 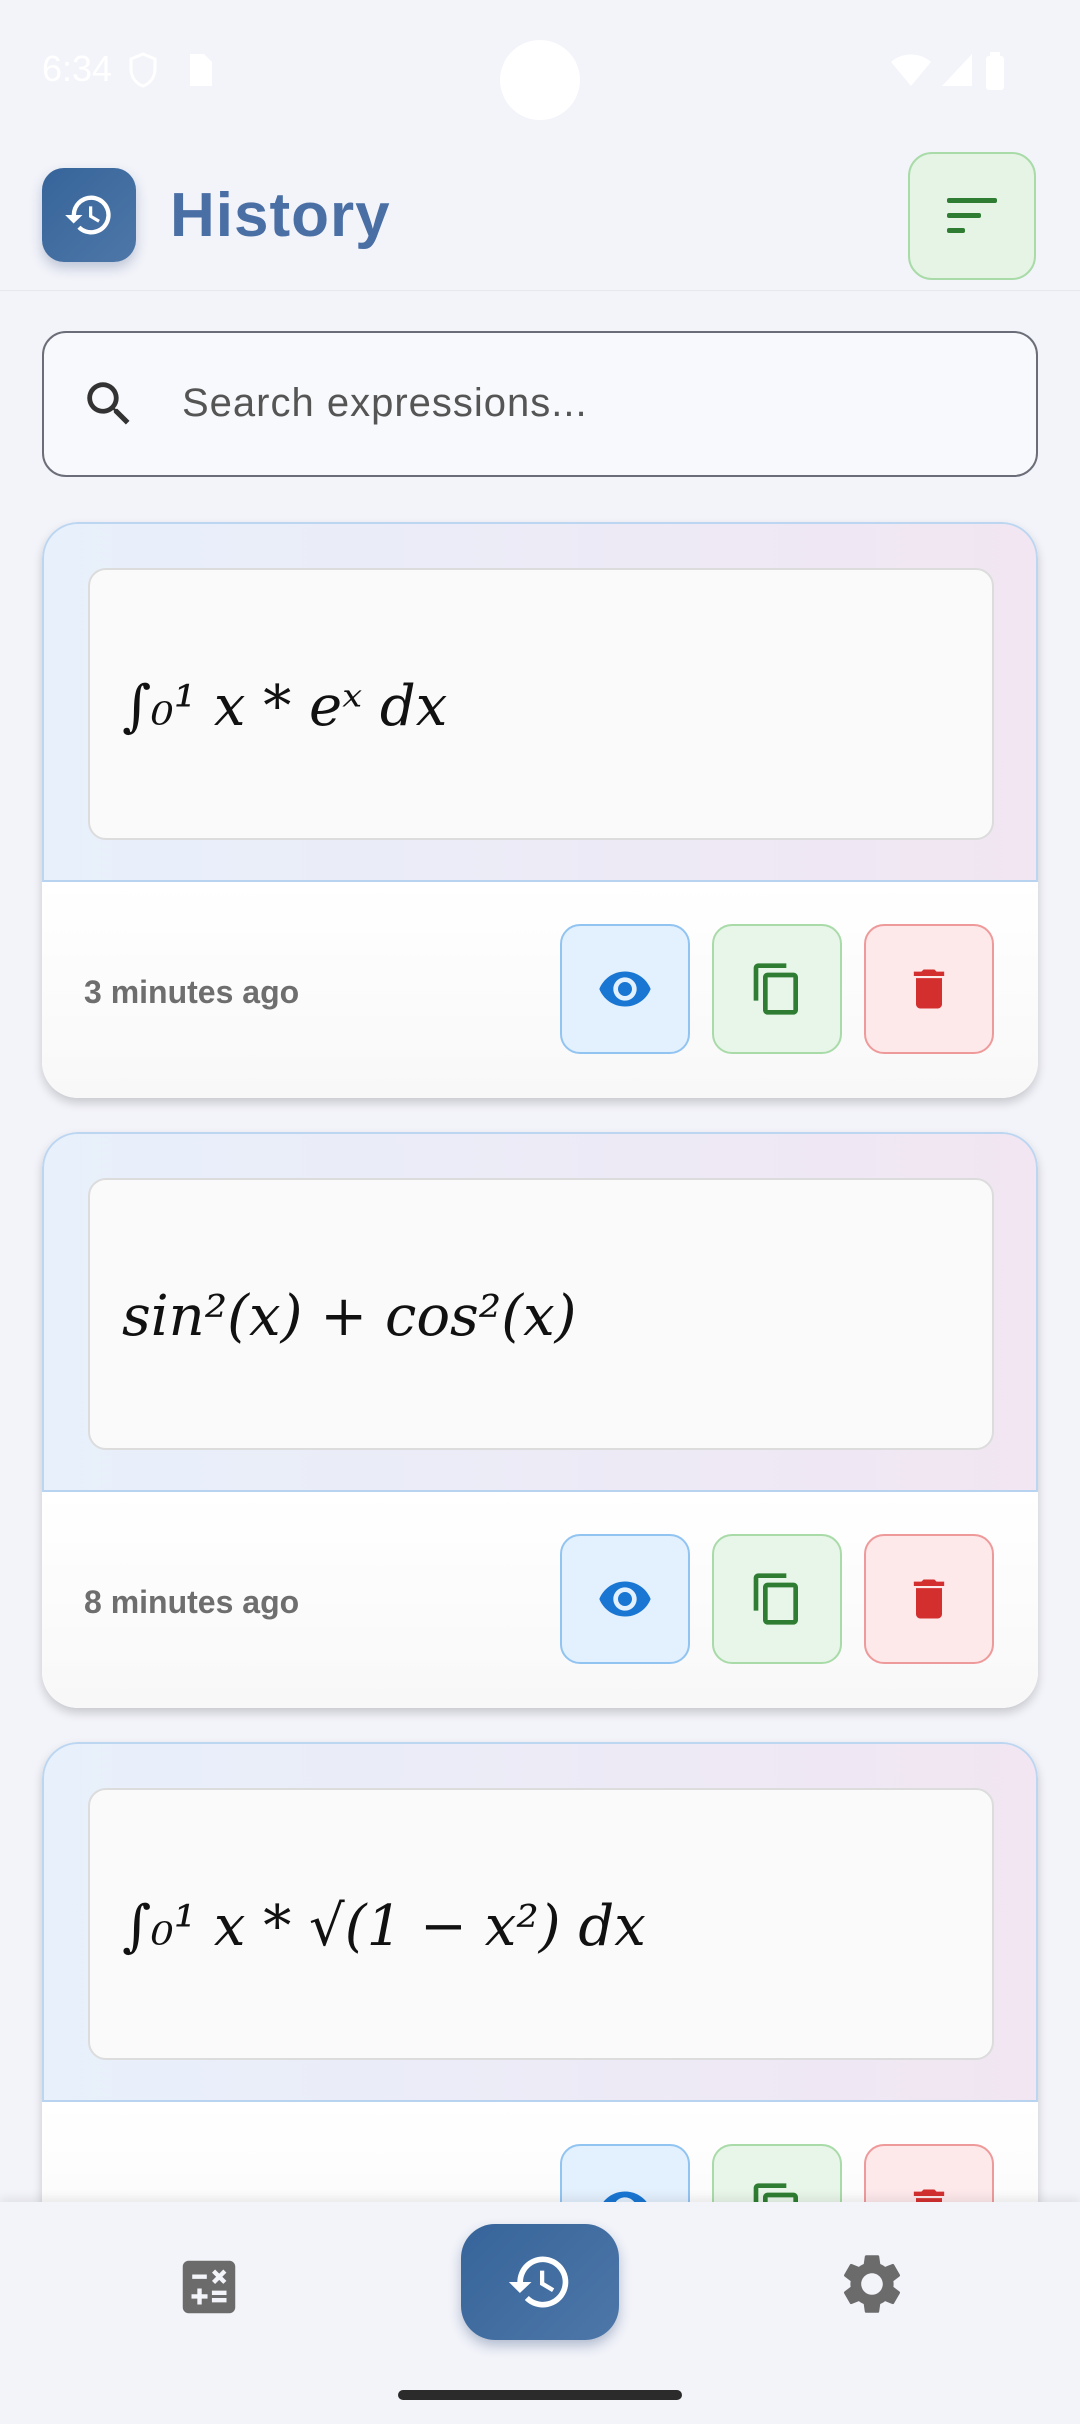 What do you see at coordinates (995, 71) in the screenshot?
I see `battery-icon` at bounding box center [995, 71].